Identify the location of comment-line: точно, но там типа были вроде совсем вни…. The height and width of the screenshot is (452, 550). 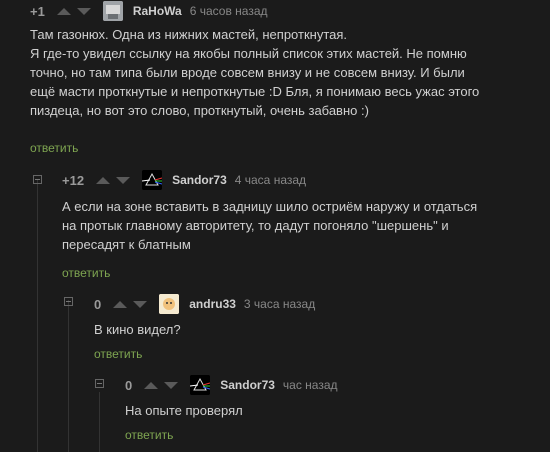
(247, 72).